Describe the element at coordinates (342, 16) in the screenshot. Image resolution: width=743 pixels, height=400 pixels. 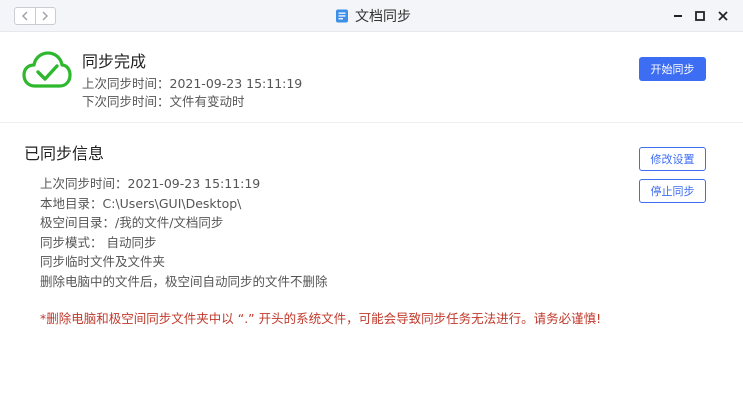
I see `document-sync-app-icon` at that location.